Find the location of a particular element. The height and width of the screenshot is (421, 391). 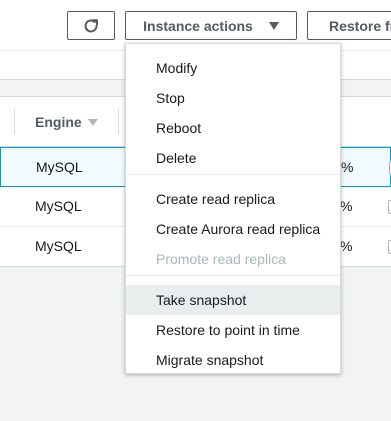

menu-item-create-read-replica: Create read replica is located at coordinates (233, 199).